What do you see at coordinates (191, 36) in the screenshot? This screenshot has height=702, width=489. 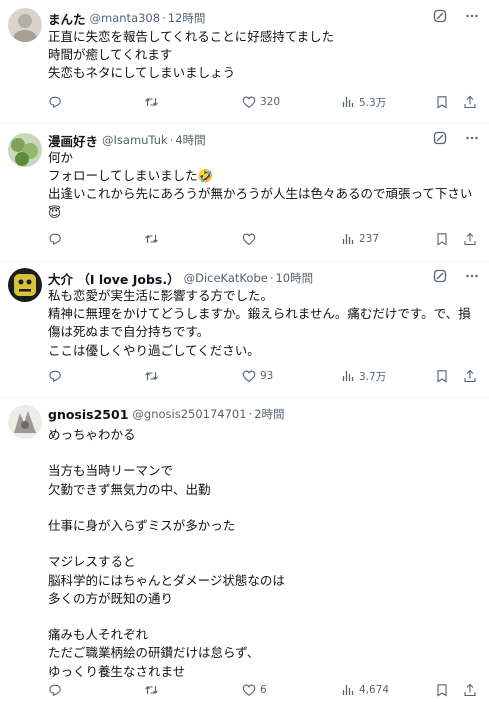 I see `tweet-line: 正直に失恋を報告してくれることに好感持てました` at bounding box center [191, 36].